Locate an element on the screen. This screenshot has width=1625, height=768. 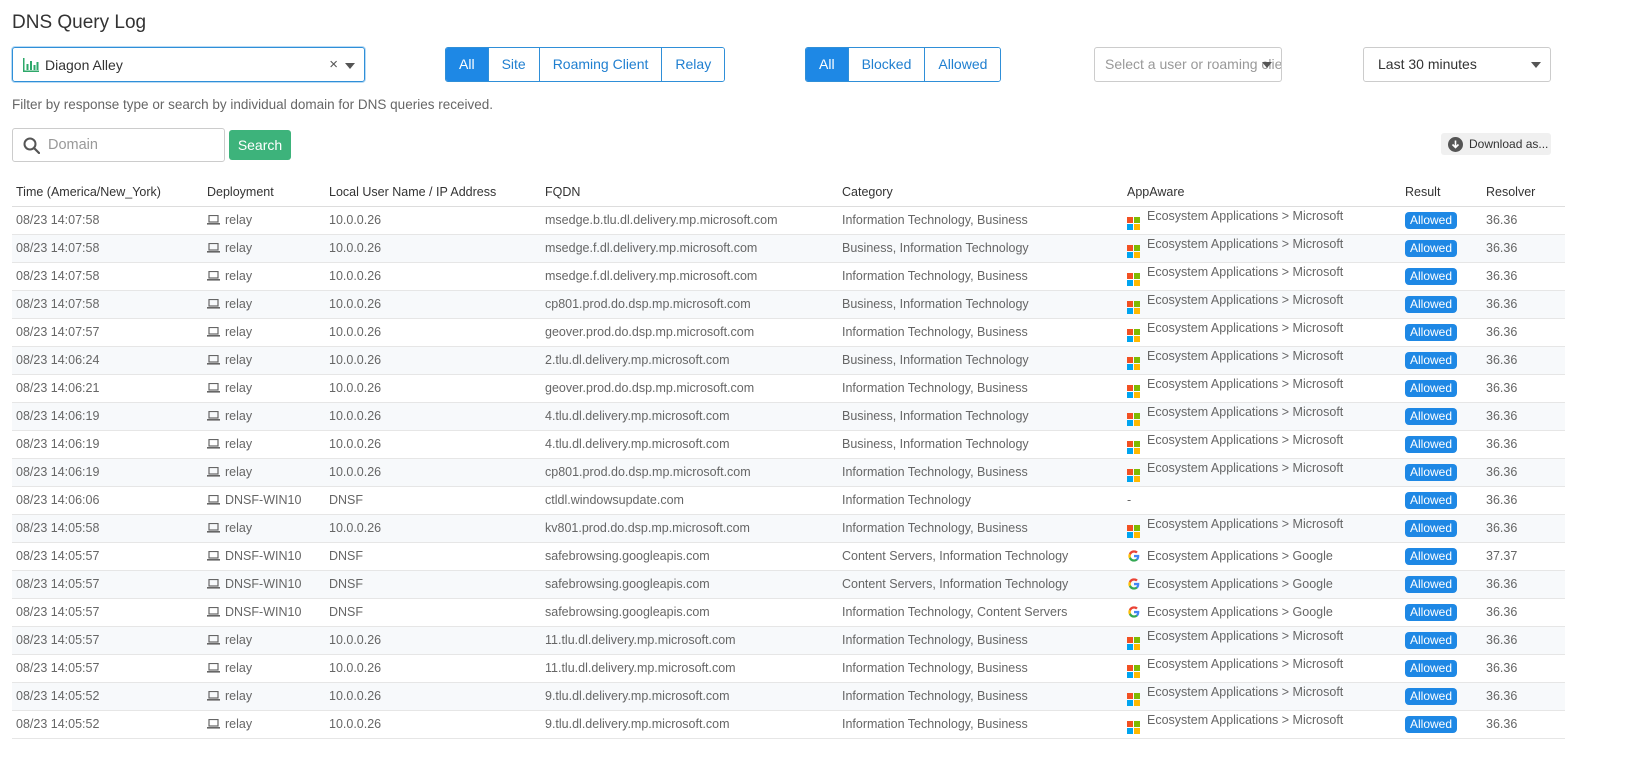
category-cell: Information Technology, Content Servers is located at coordinates (980, 612).